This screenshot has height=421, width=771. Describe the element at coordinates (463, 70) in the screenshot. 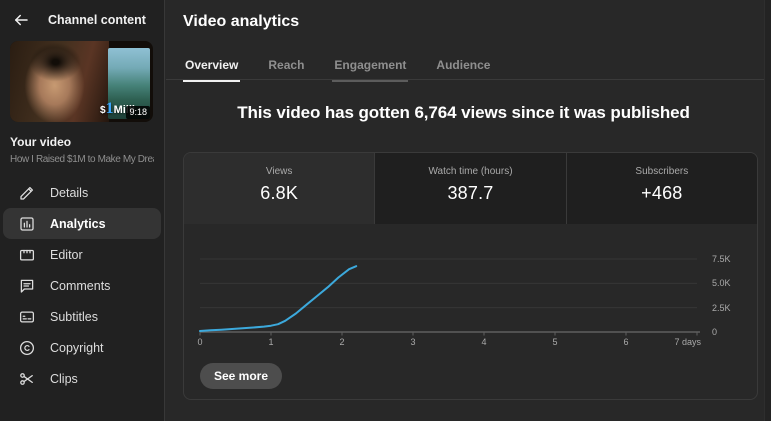

I see `tab-audience: Audience` at that location.